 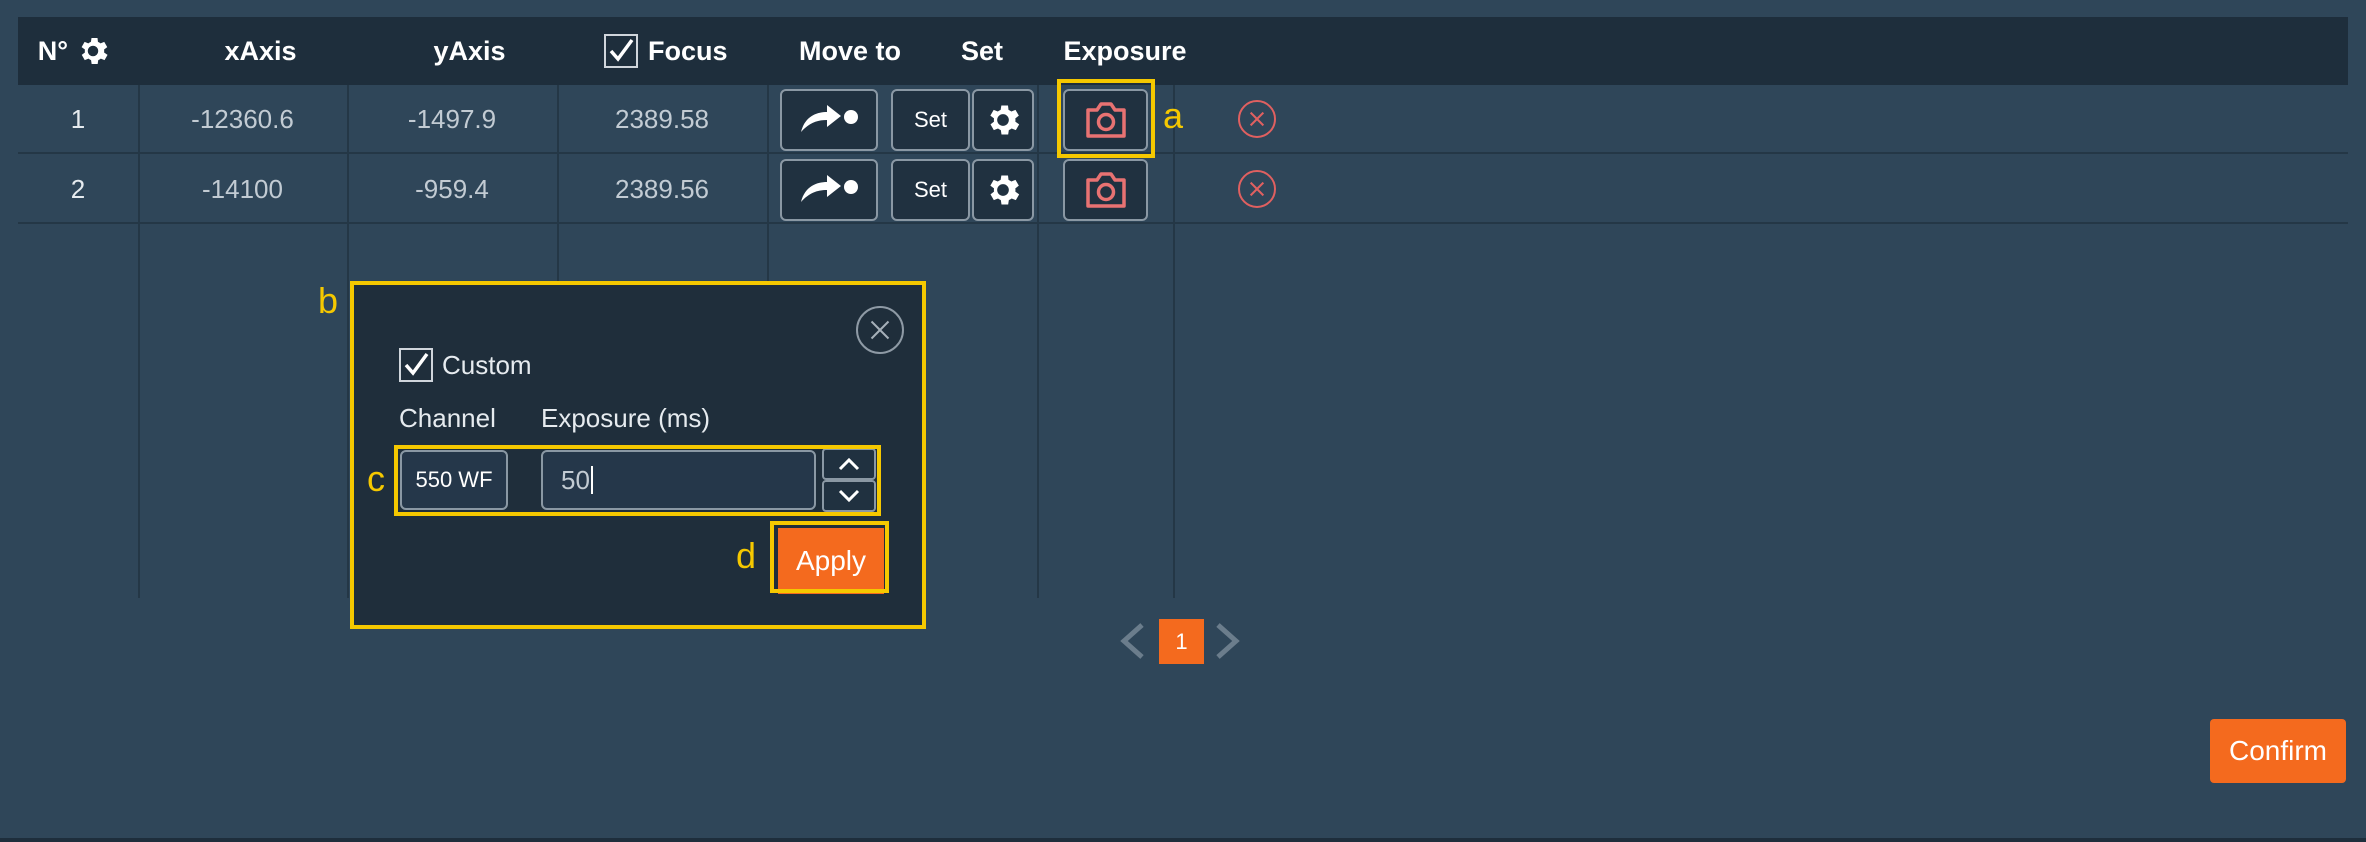 I want to click on focus-checkbox, so click(x=621, y=51).